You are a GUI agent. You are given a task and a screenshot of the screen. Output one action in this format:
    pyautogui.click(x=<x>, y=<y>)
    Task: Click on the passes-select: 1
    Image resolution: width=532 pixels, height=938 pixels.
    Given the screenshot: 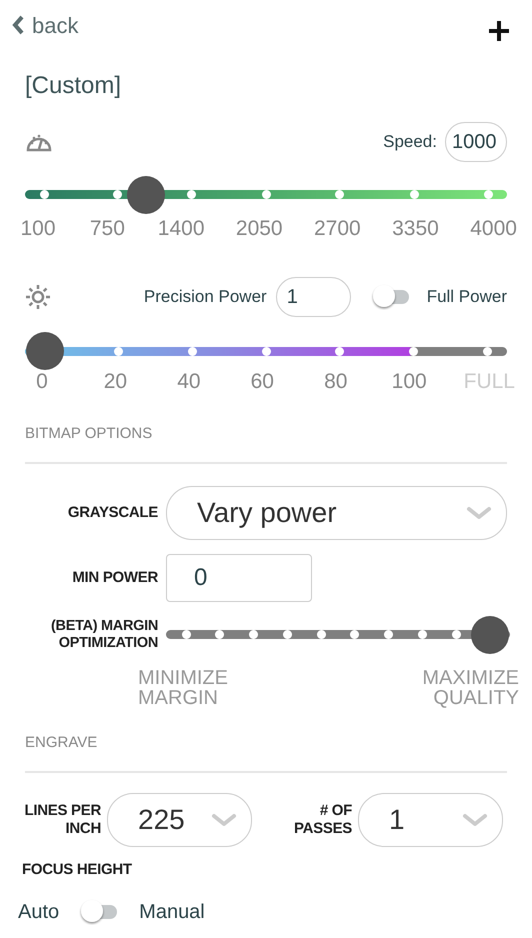 What is the action you would take?
    pyautogui.click(x=430, y=819)
    